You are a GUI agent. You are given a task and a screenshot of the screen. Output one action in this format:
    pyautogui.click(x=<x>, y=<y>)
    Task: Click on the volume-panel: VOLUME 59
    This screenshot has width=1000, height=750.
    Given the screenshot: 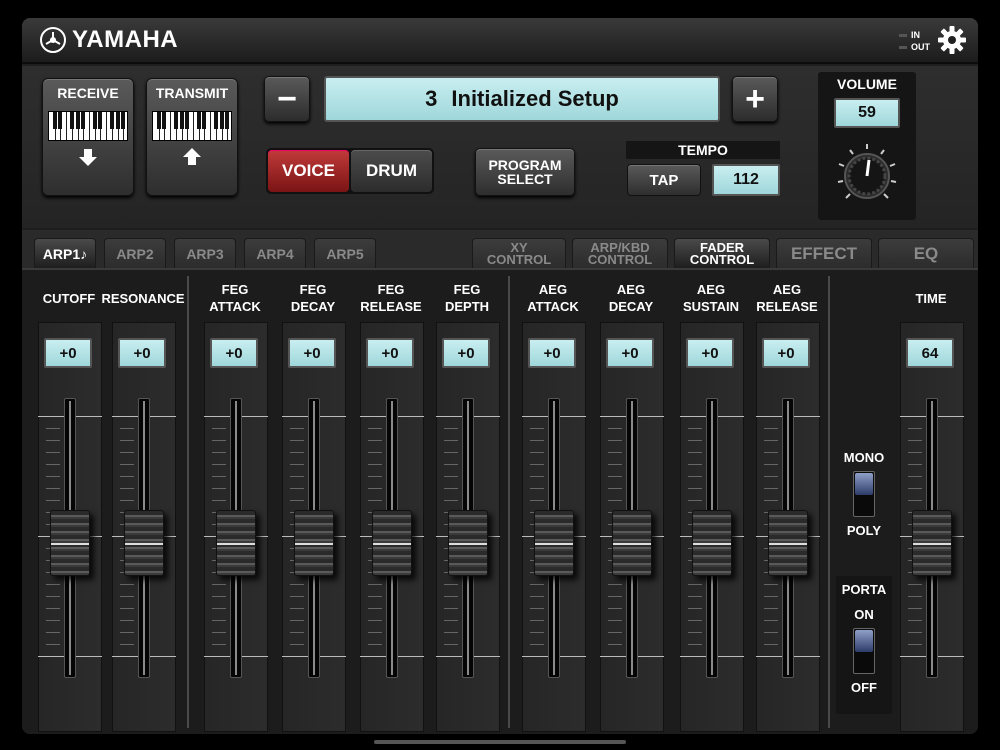 What is the action you would take?
    pyautogui.click(x=867, y=146)
    